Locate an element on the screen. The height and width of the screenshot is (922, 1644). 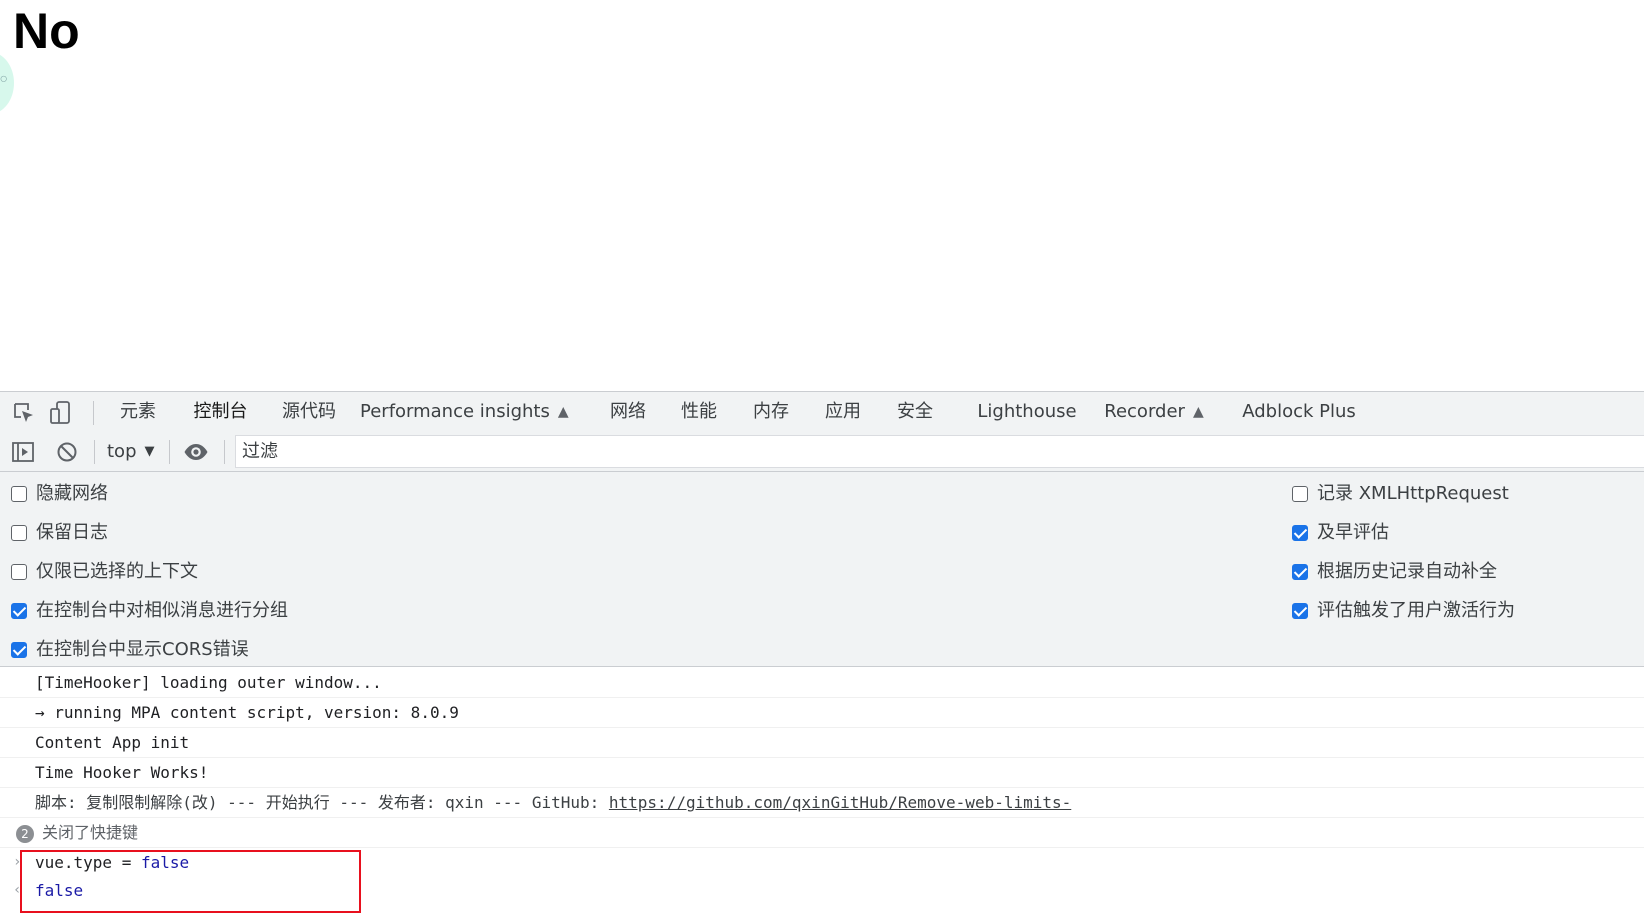
setting-eager-evaluation: 及早评估 is located at coordinates (1340, 533).